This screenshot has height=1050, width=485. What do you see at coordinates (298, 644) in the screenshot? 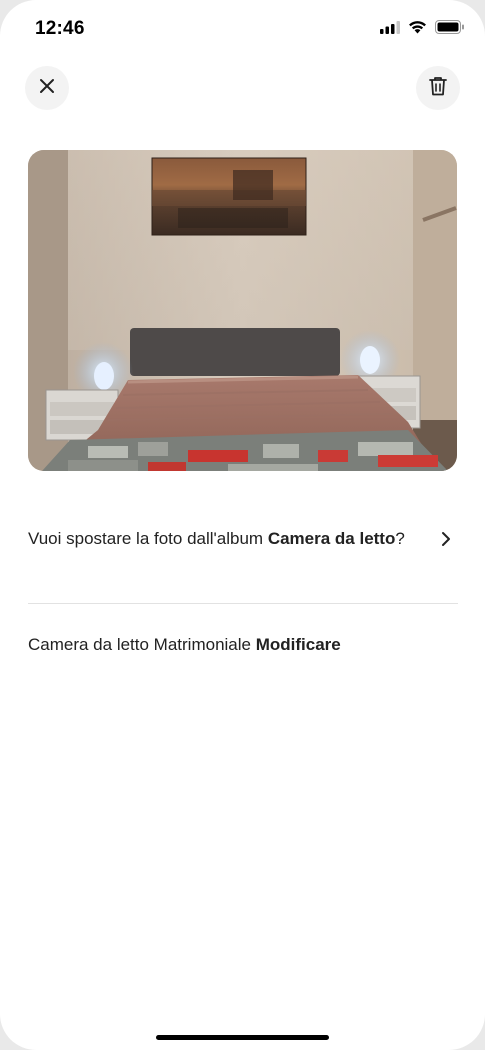
I see `edit-caption-link: Modificare` at bounding box center [298, 644].